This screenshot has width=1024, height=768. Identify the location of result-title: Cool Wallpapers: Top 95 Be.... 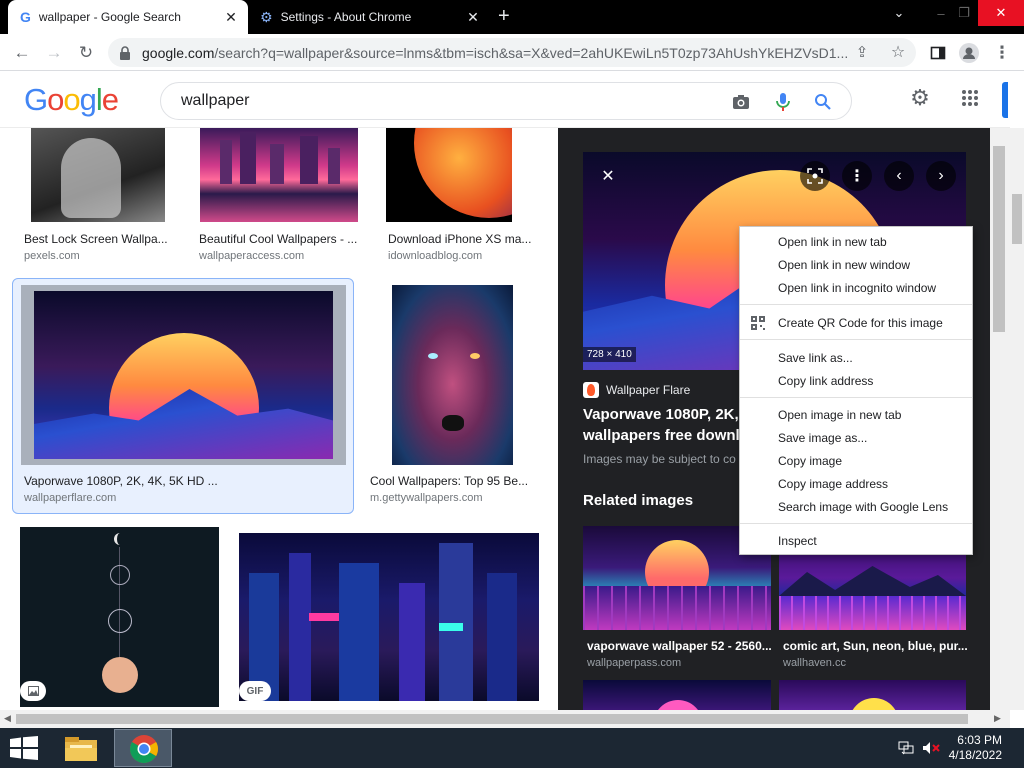
(451, 481).